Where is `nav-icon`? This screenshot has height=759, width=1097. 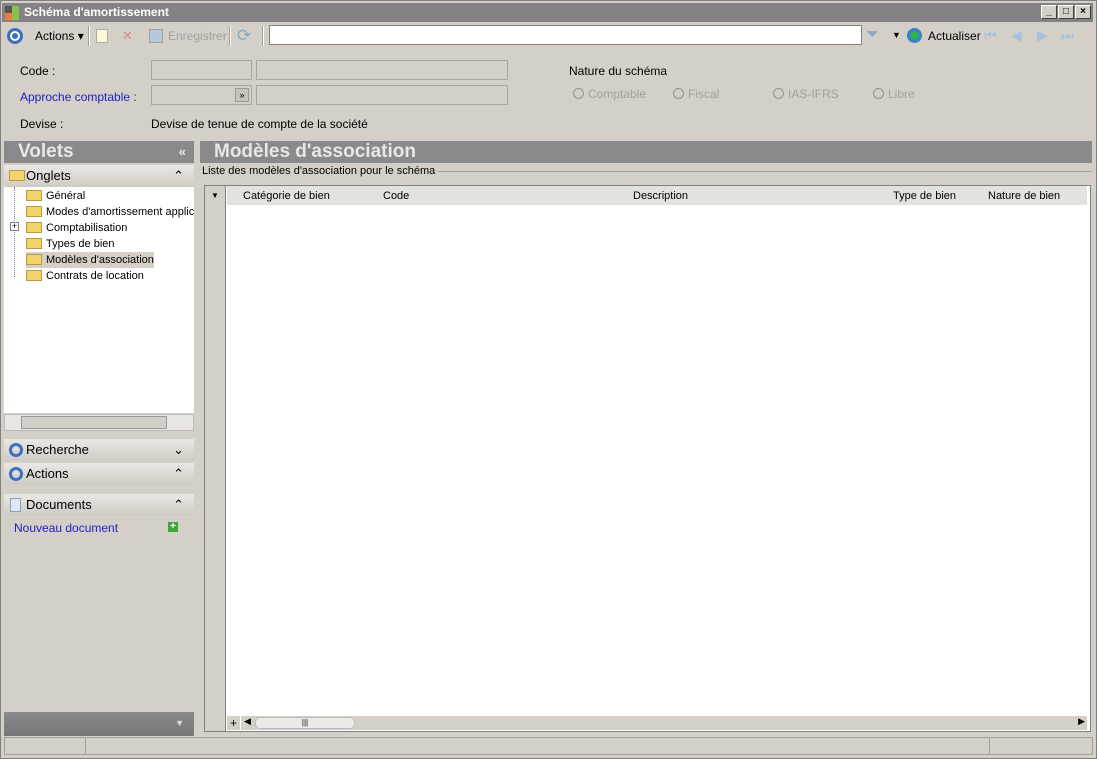 nav-icon is located at coordinates (15, 36).